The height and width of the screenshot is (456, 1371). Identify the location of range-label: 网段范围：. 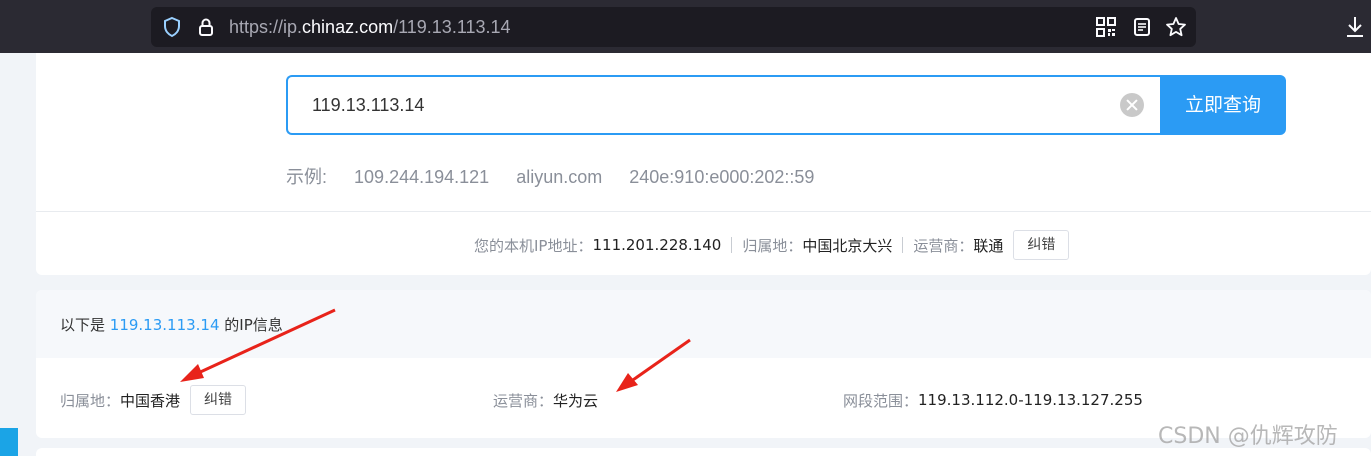
(881, 400).